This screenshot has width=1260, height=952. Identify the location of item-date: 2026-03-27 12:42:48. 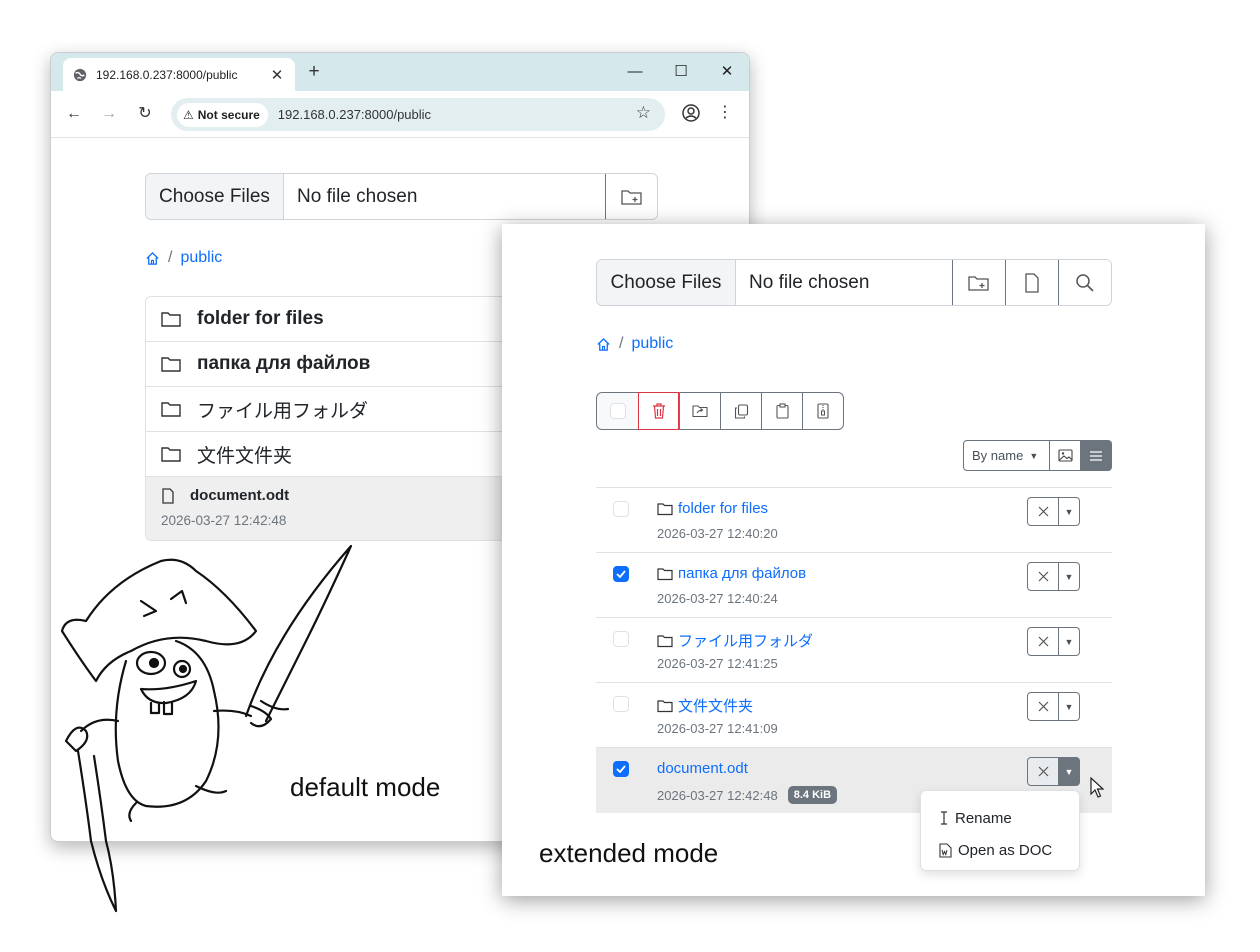
(717, 795).